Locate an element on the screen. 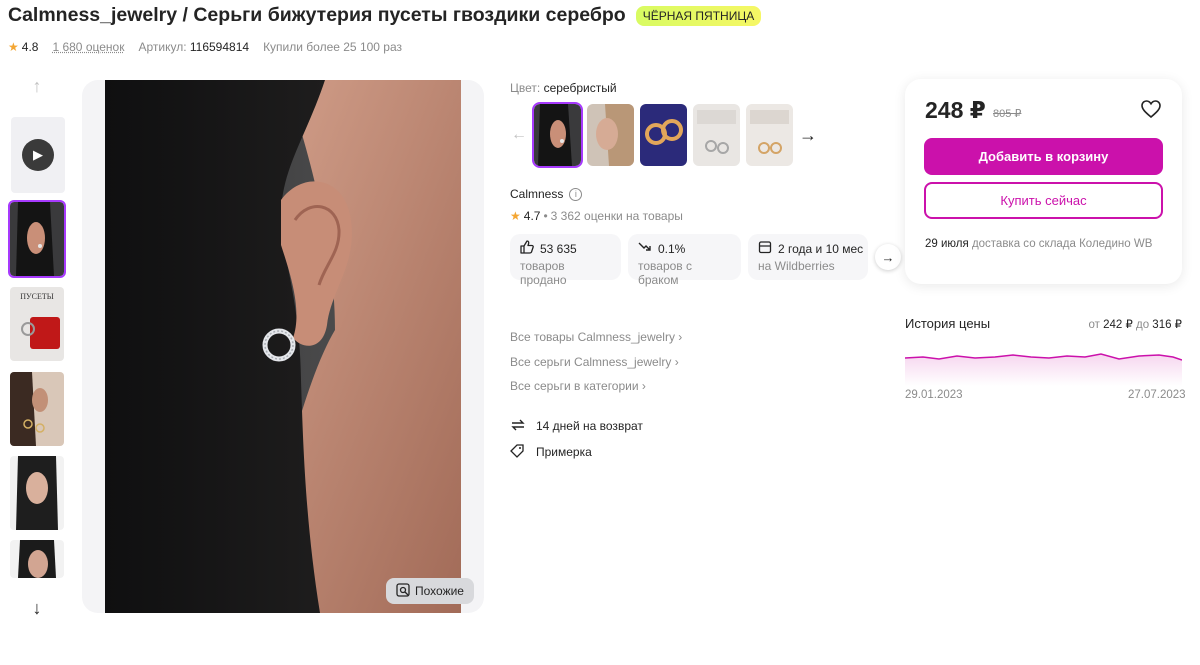 This screenshot has height=665, width=1200. article-value: 116594814 is located at coordinates (219, 47).